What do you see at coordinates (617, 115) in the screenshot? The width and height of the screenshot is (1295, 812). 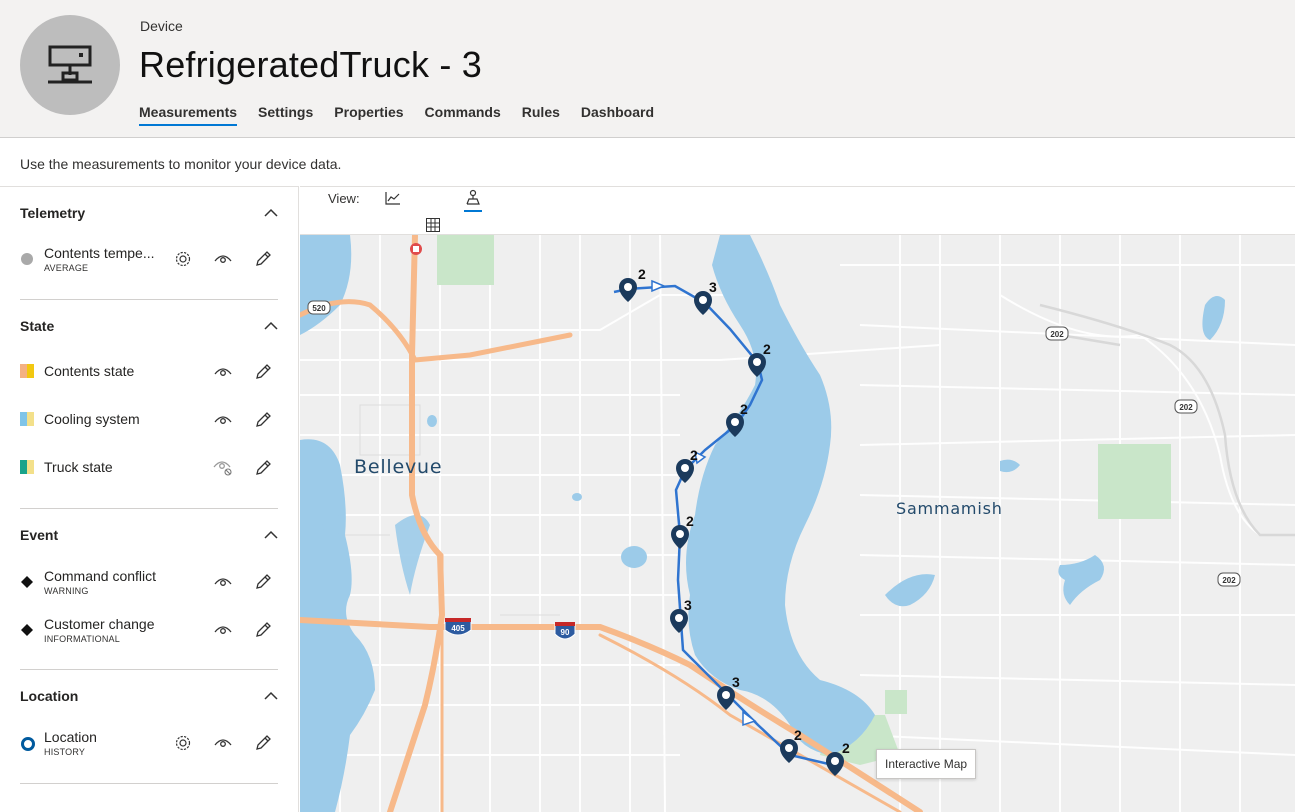 I see `tab-dashboard: Dashboard` at bounding box center [617, 115].